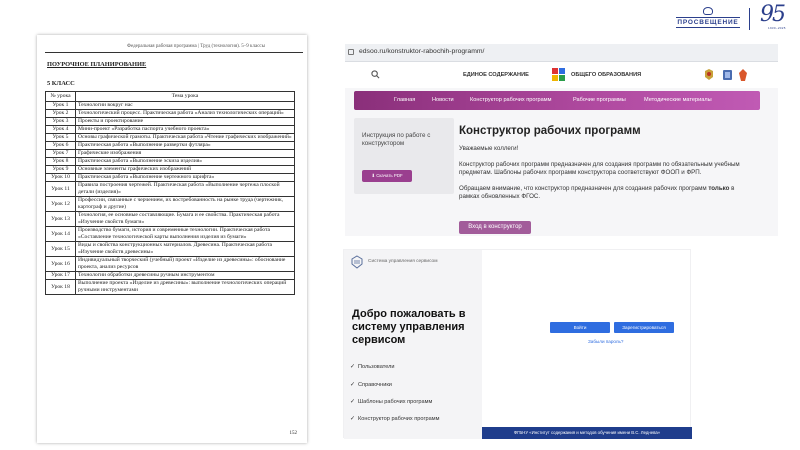 The width and height of the screenshot is (800, 450). I want to click on feature-item-constructor: ✓ Конструктор рабочих программ, so click(394, 418).